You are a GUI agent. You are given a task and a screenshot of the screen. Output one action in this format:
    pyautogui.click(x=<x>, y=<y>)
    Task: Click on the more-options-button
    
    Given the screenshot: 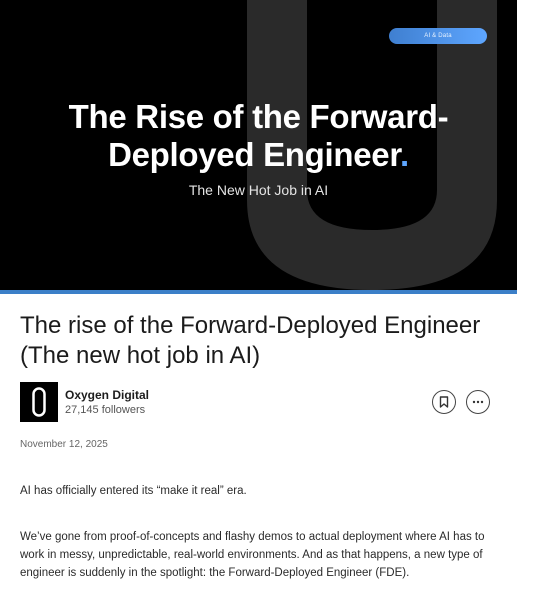 What is the action you would take?
    pyautogui.click(x=478, y=402)
    